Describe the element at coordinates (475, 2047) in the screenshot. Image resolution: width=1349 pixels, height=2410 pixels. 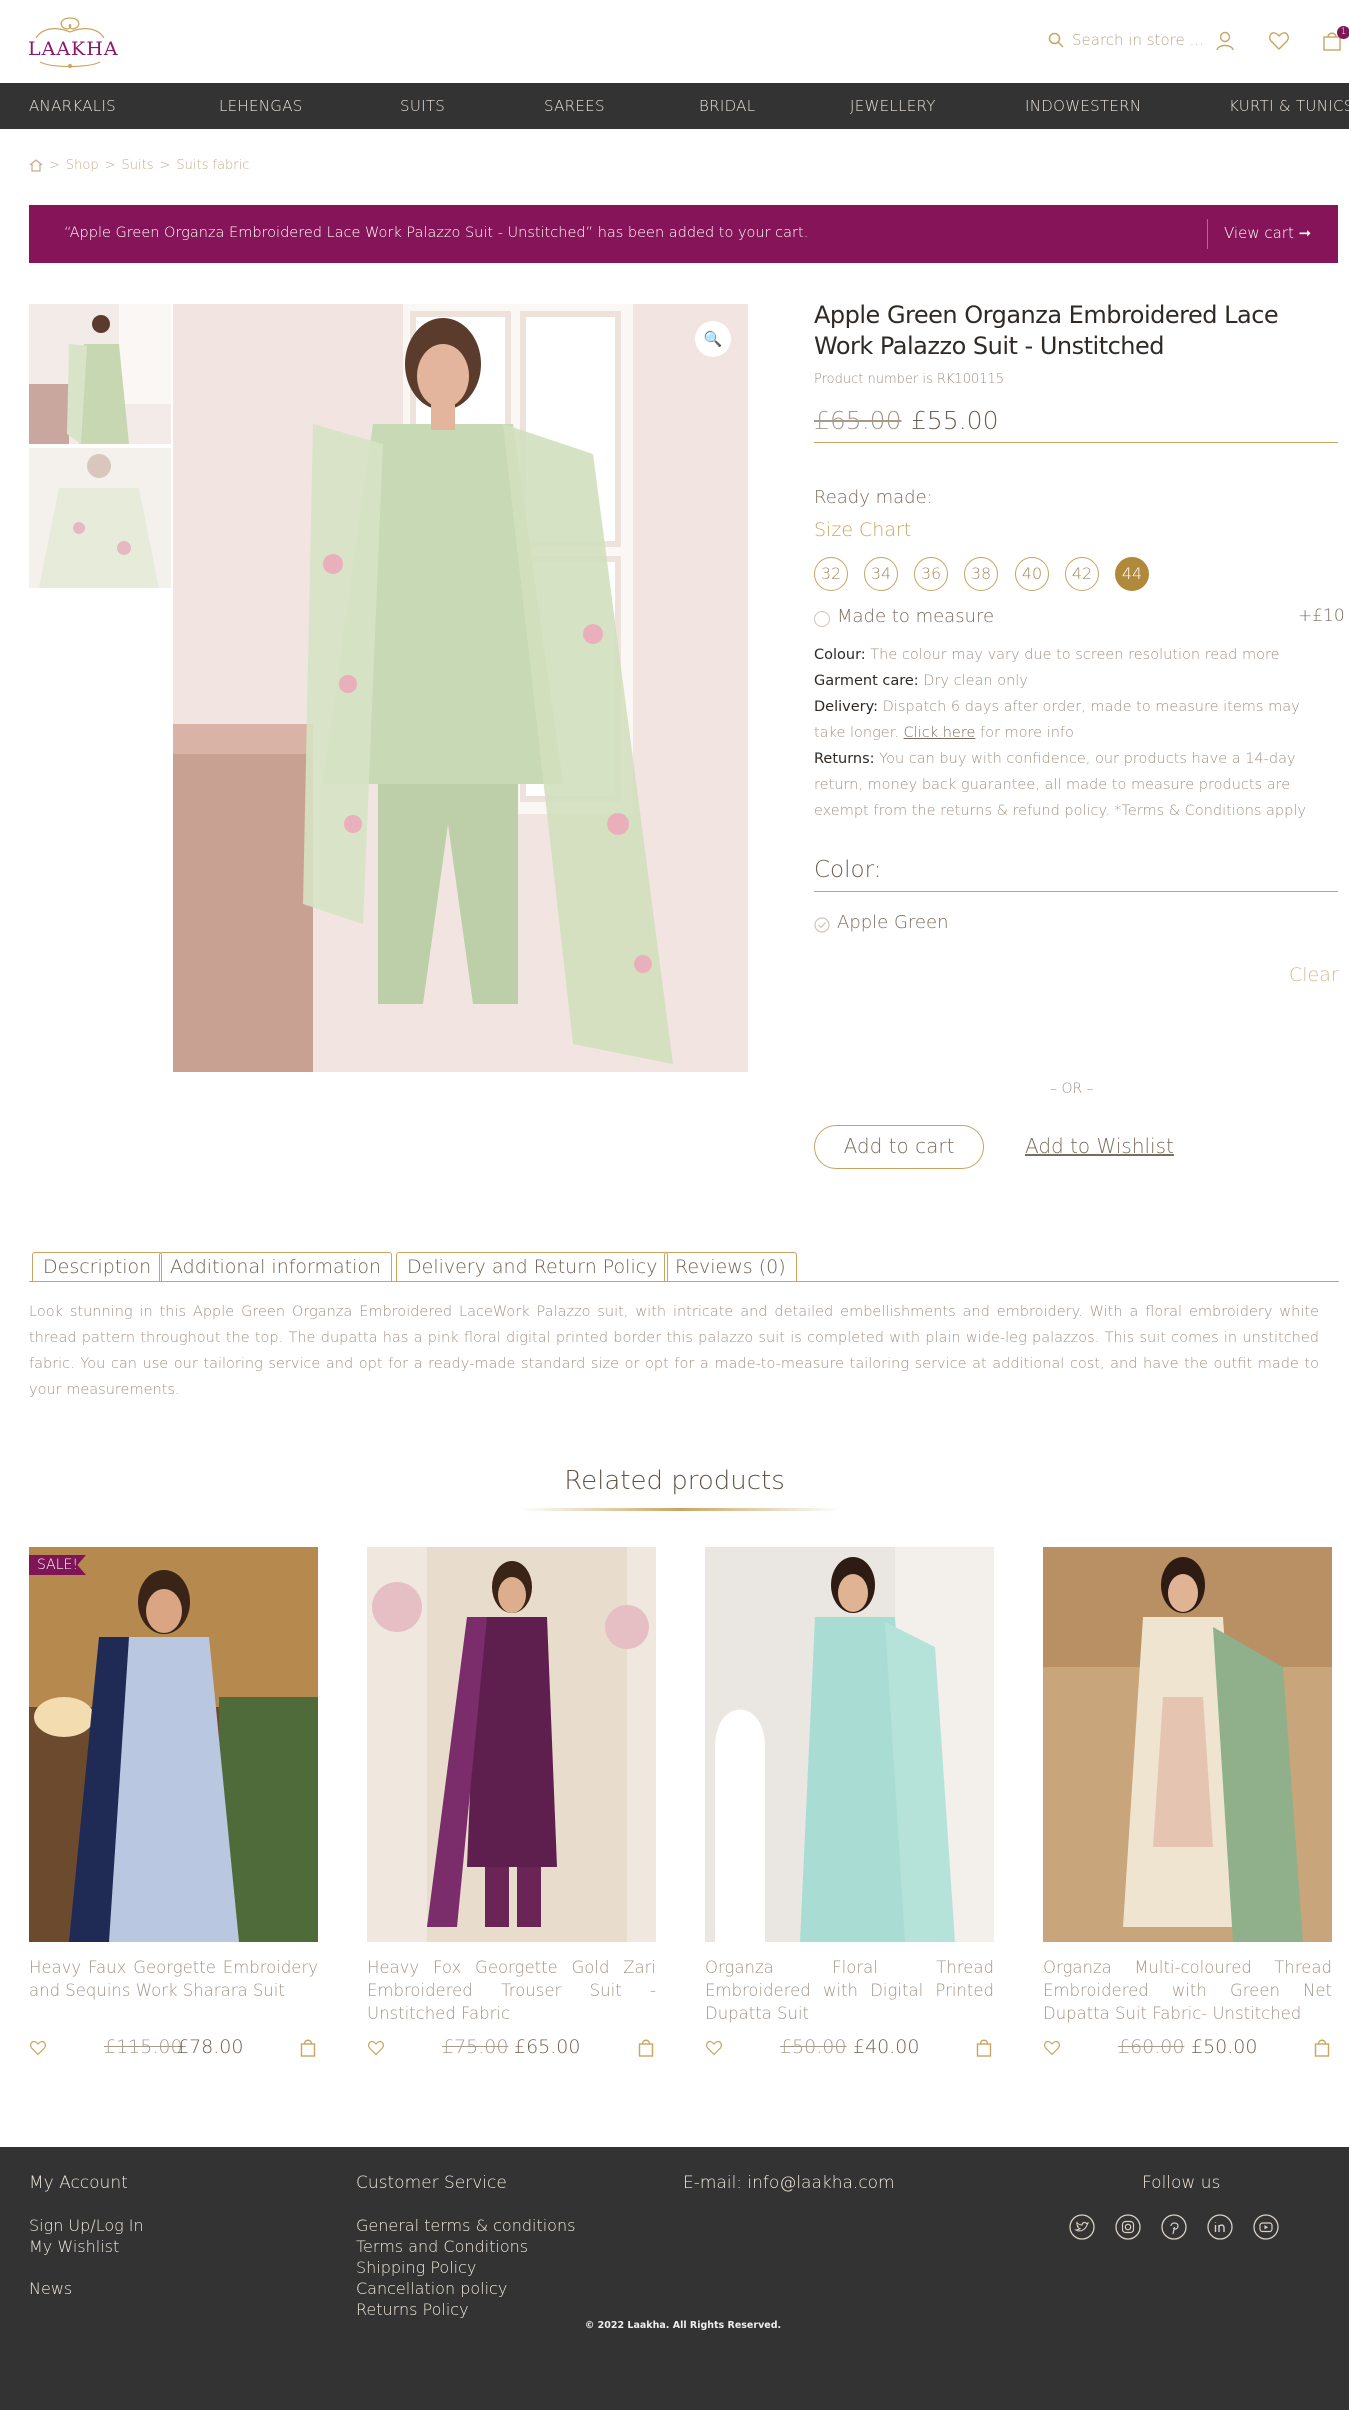
I see `old-price: £75.00` at that location.